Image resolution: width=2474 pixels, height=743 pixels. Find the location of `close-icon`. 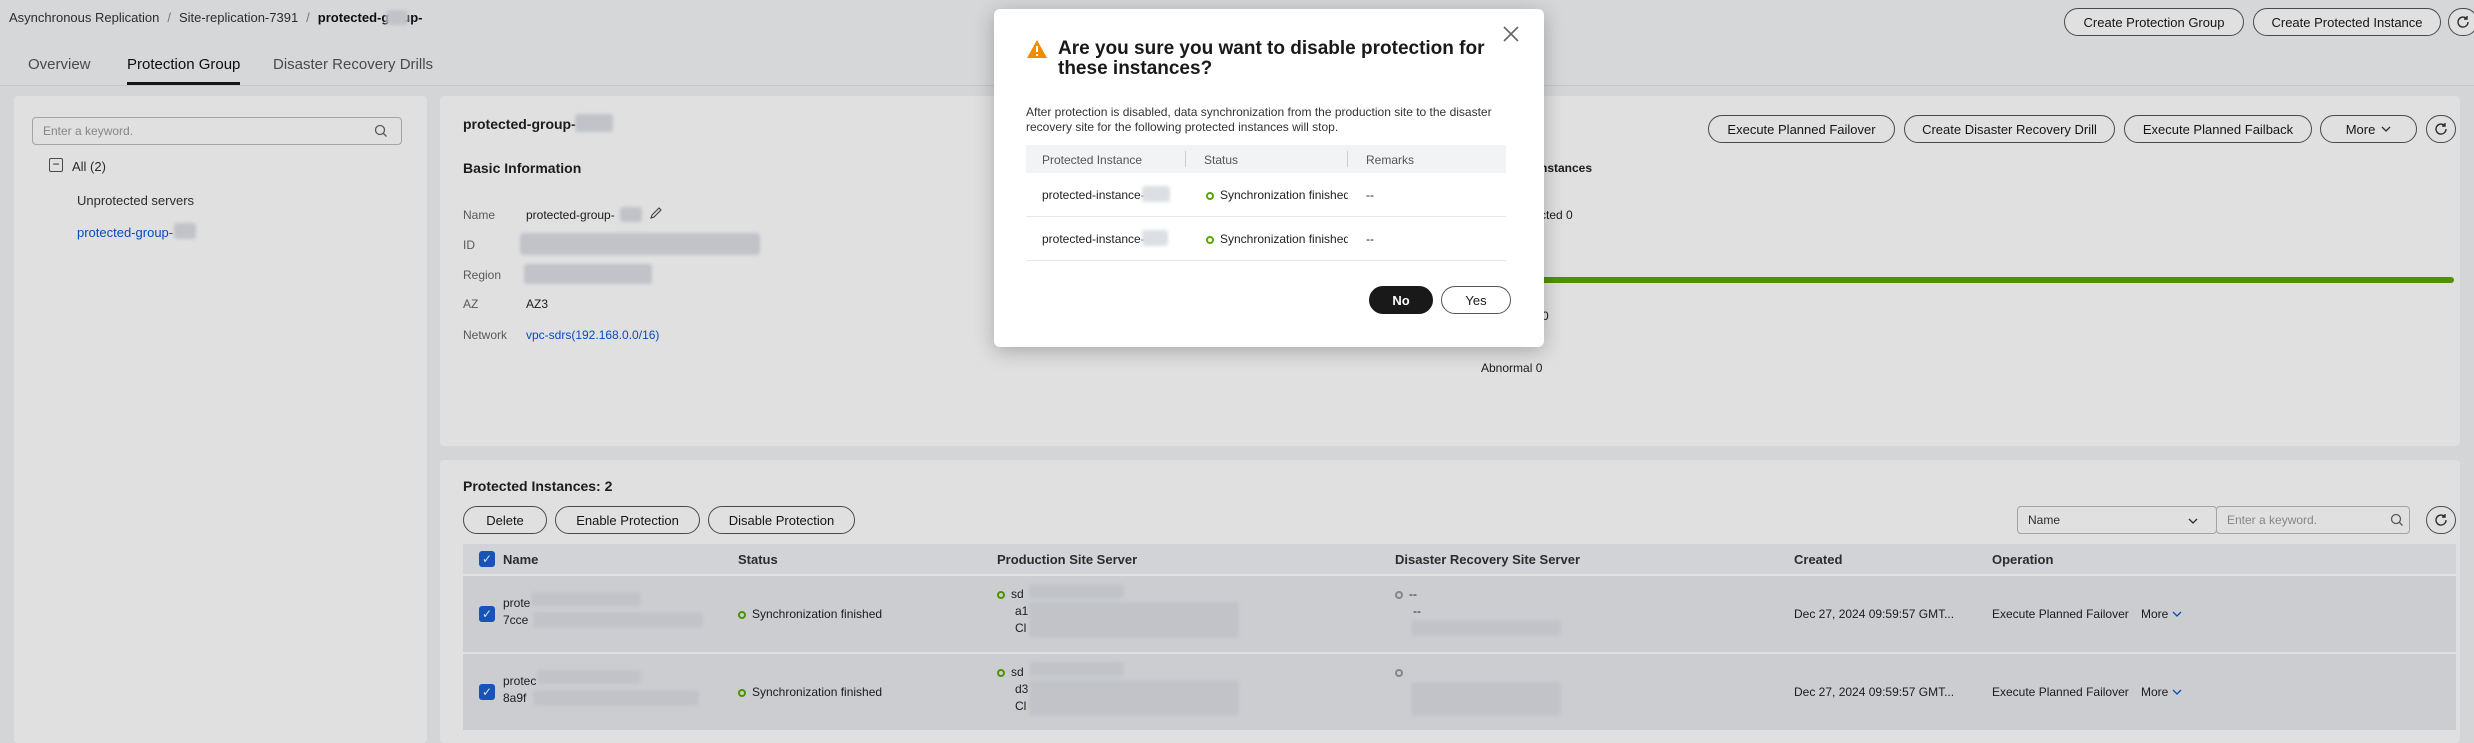

close-icon is located at coordinates (1511, 34).